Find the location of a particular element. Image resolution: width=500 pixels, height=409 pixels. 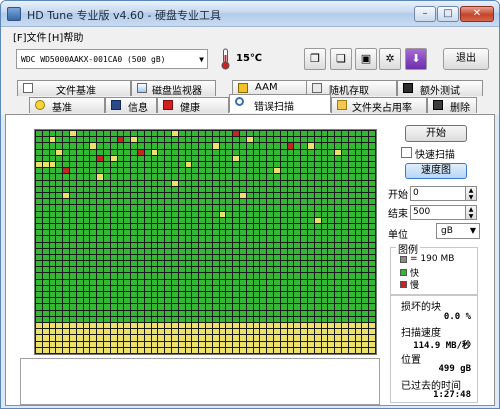

tab-health: 健康 is located at coordinates (193, 105).